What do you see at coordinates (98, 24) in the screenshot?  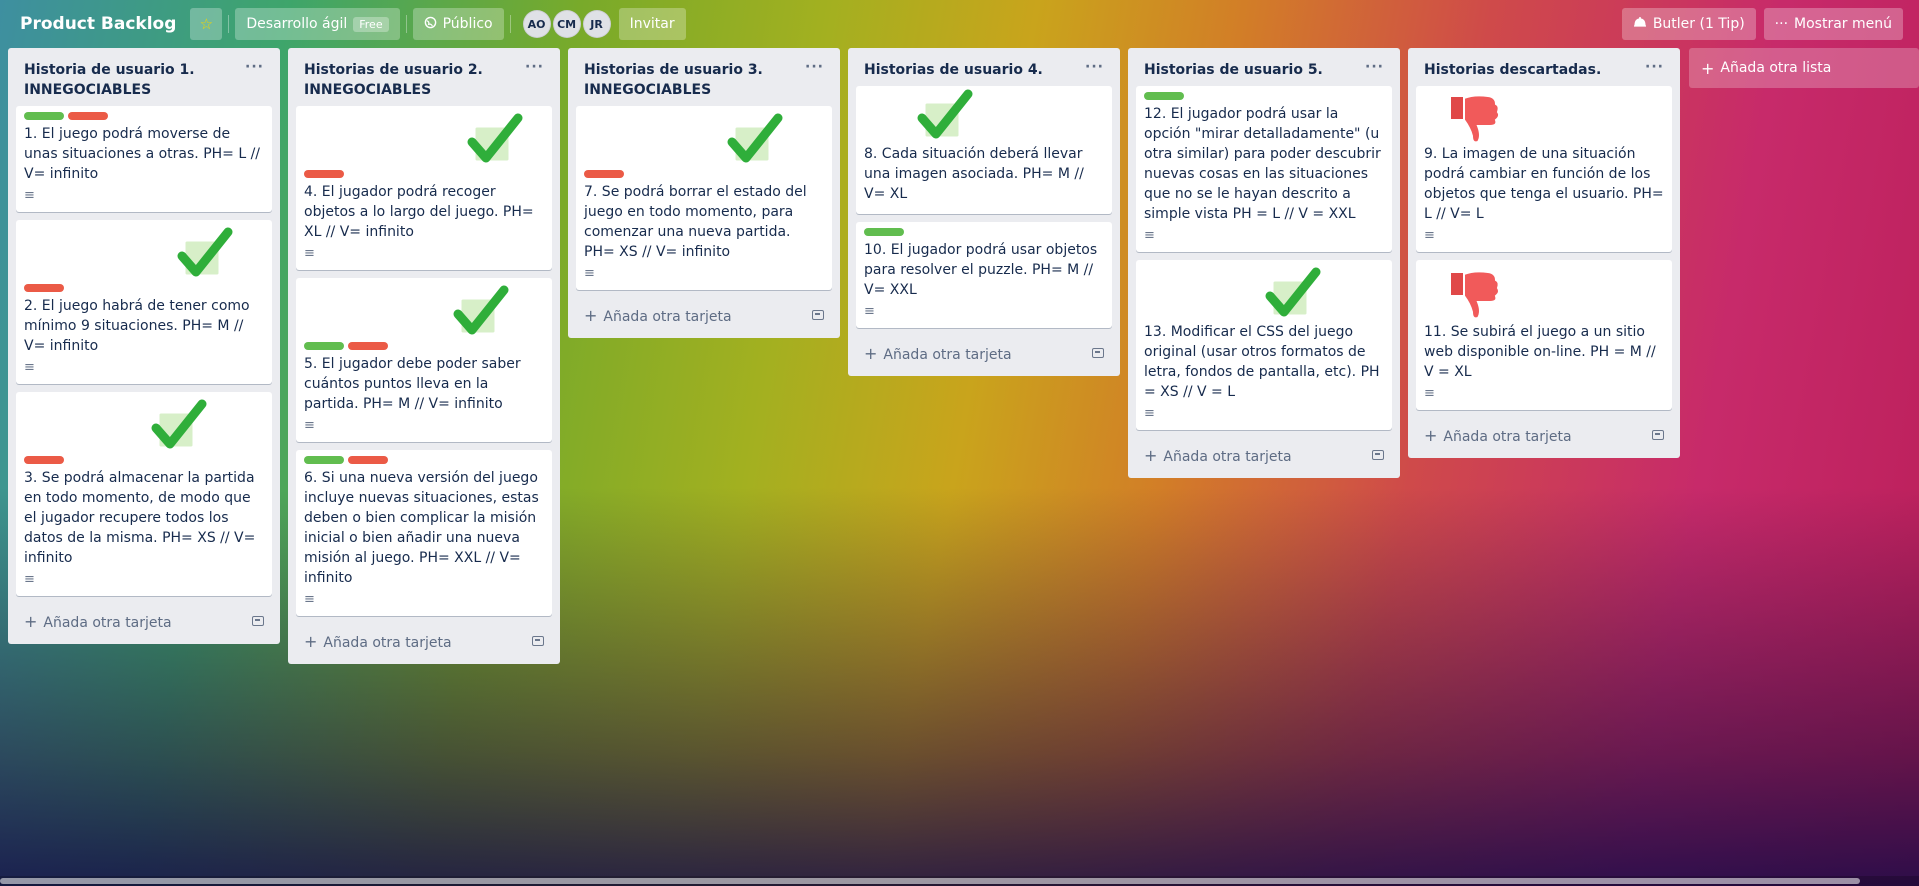 I see `board-title: Product Backlog` at bounding box center [98, 24].